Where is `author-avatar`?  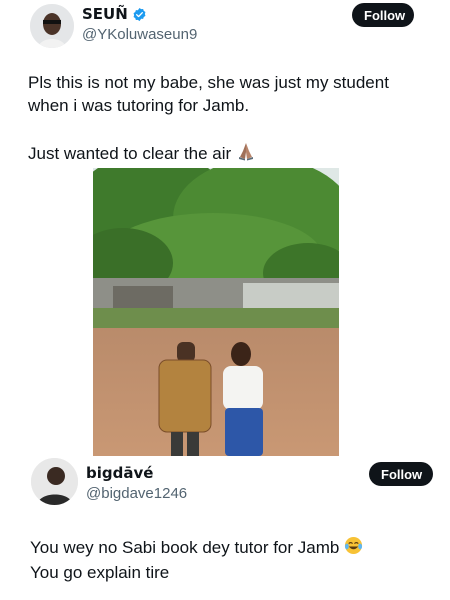
author-avatar is located at coordinates (52, 26).